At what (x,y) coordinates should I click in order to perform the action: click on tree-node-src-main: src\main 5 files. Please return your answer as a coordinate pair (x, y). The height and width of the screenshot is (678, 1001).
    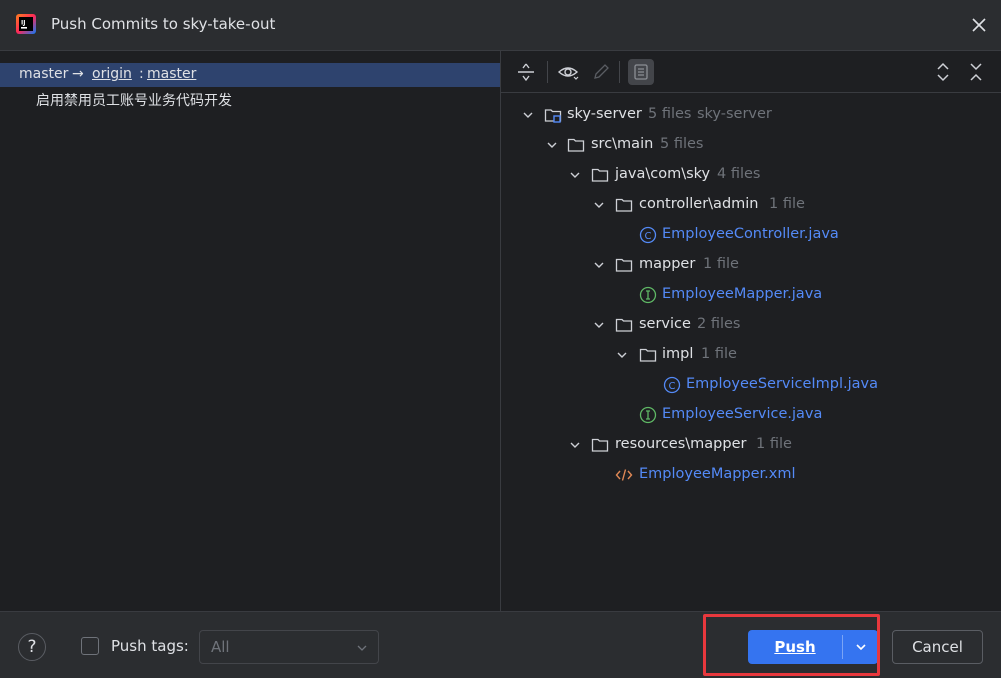
    Looking at the image, I should click on (751, 145).